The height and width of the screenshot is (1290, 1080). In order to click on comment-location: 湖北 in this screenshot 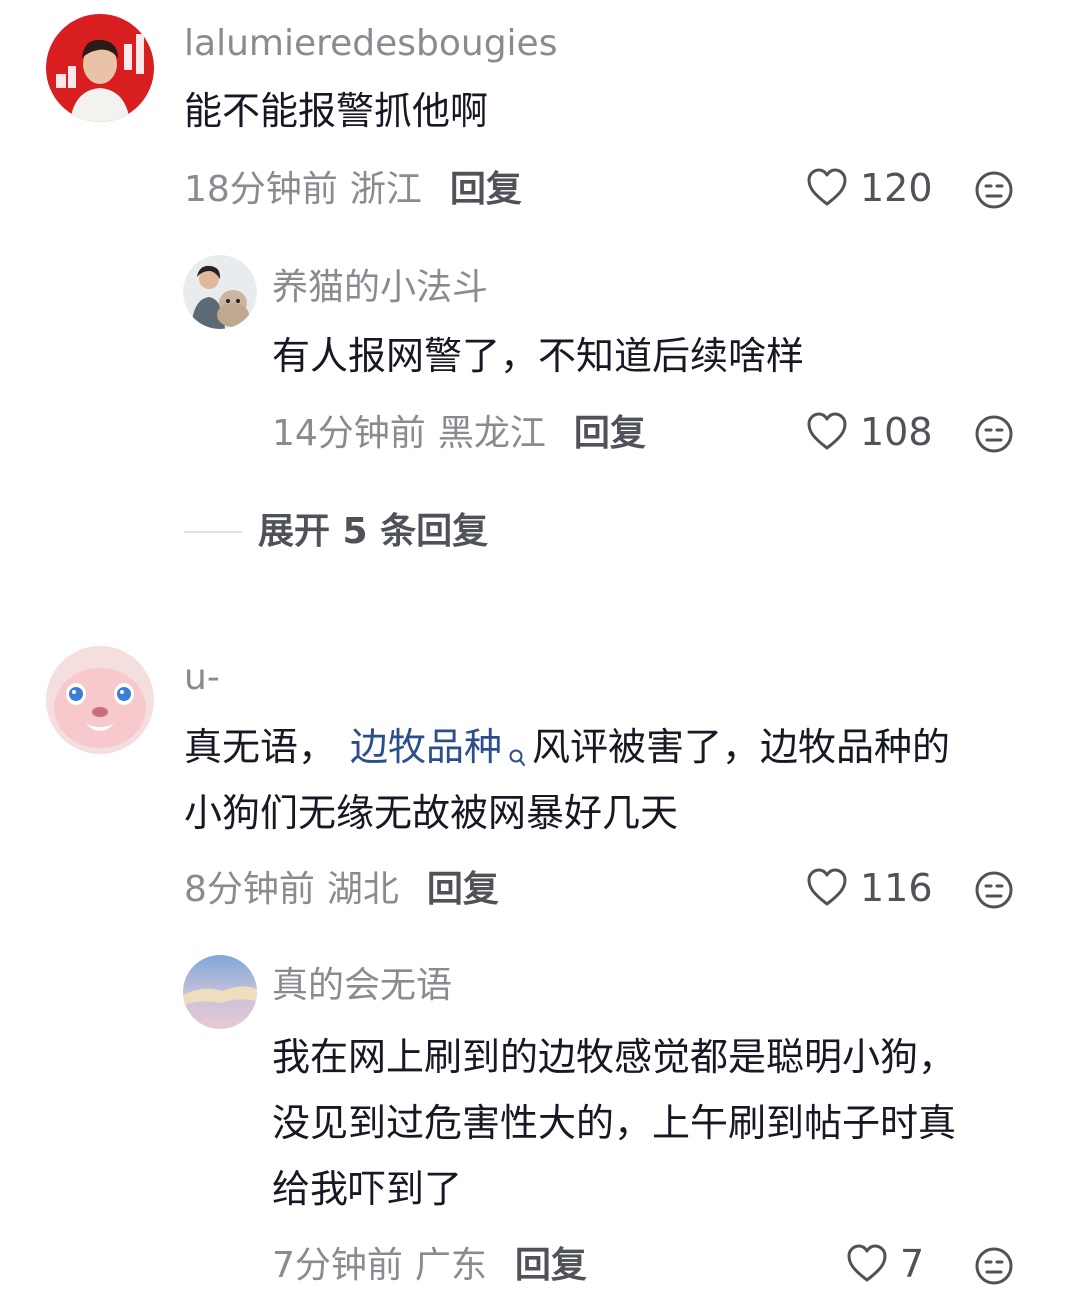, I will do `click(362, 889)`.